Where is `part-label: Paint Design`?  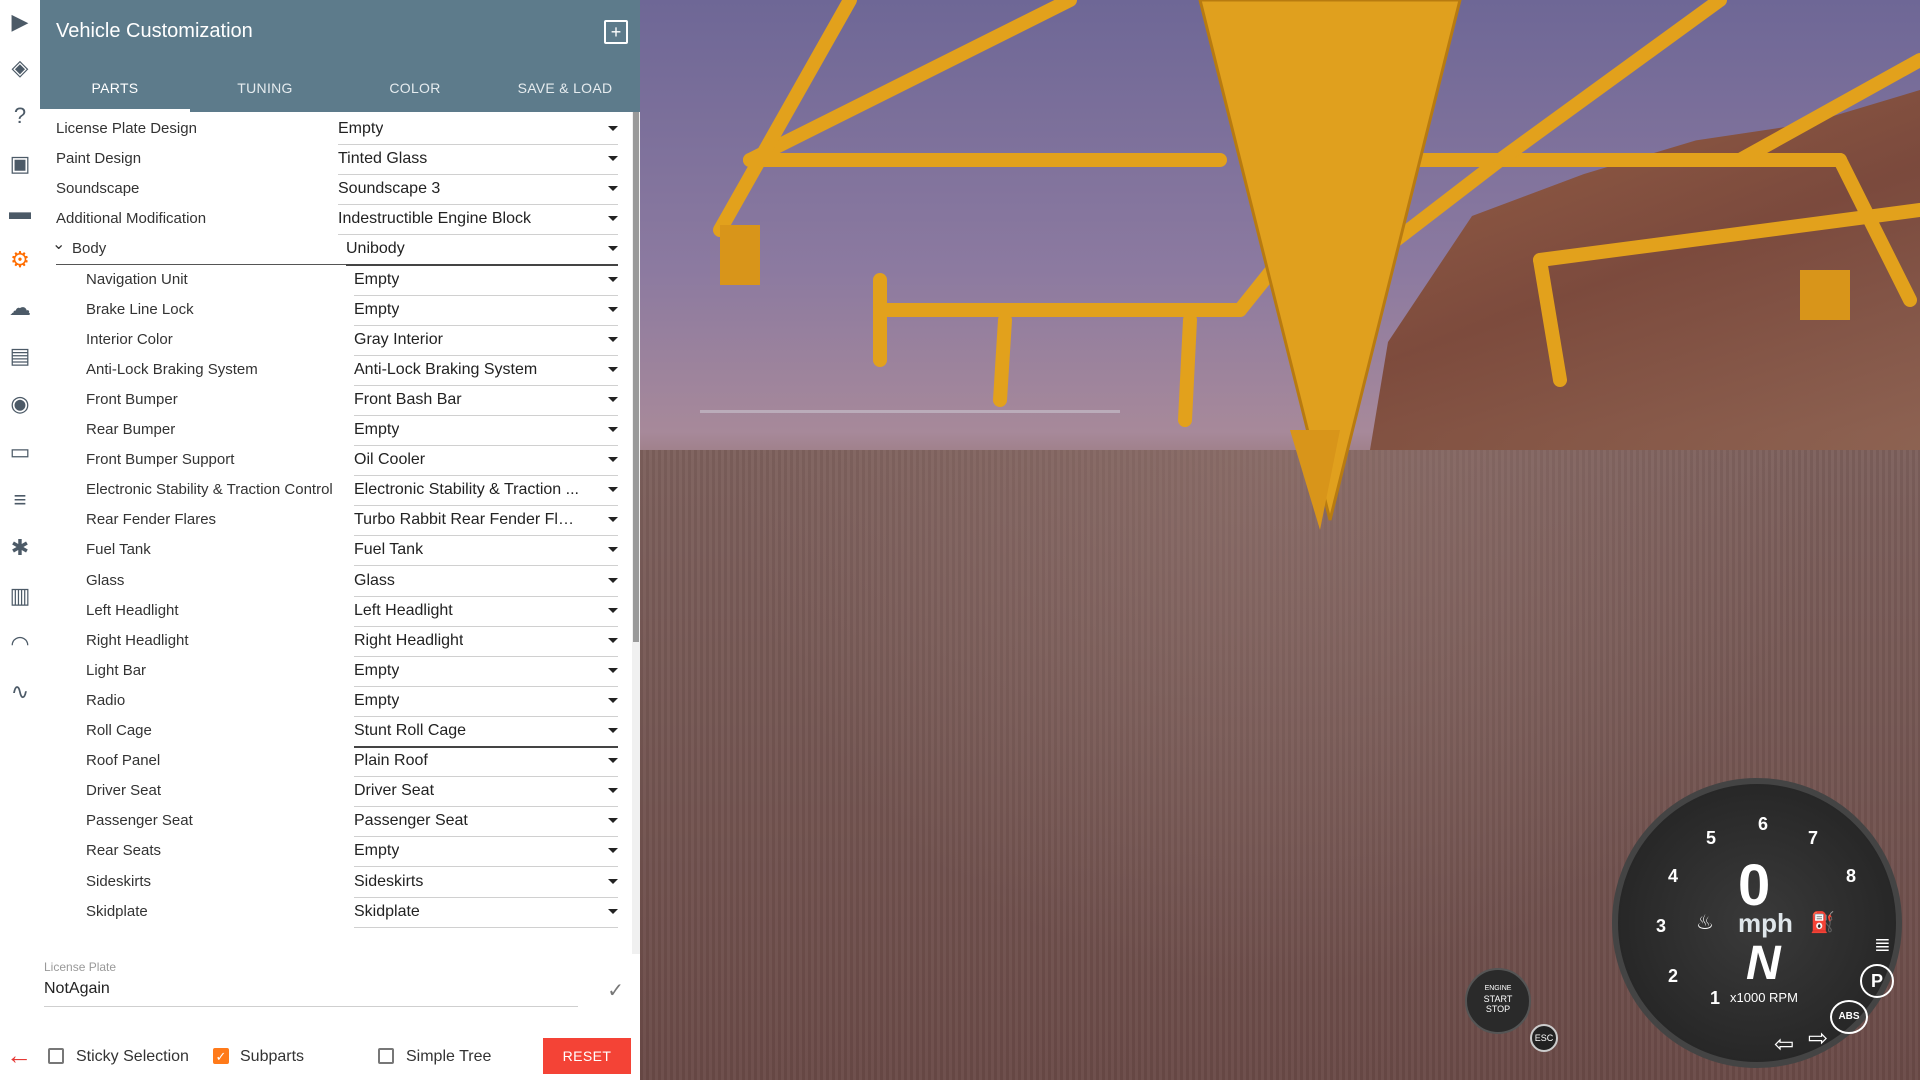 part-label: Paint Design is located at coordinates (99, 159).